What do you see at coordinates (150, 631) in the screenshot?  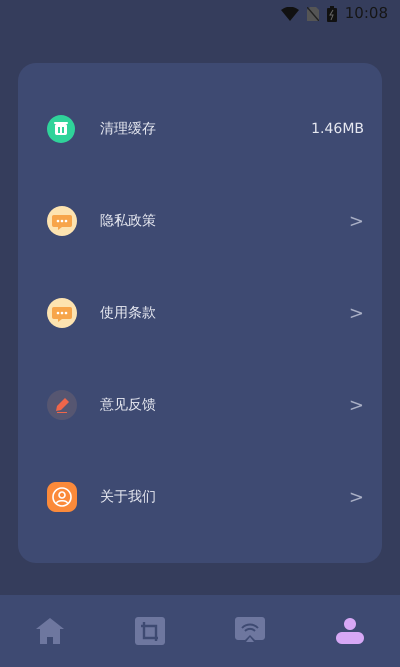 I see `crop-icon` at bounding box center [150, 631].